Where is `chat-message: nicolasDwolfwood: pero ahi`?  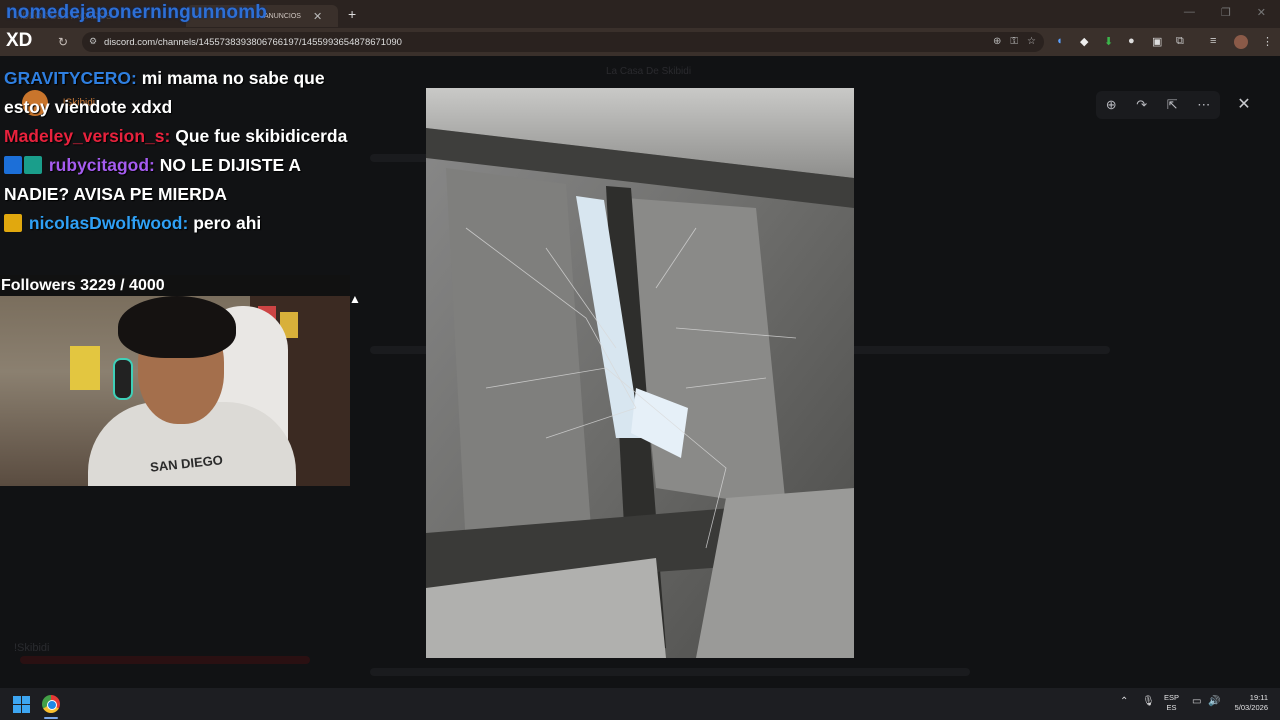 chat-message: nicolasDwolfwood: pero ahi is located at coordinates (176, 223).